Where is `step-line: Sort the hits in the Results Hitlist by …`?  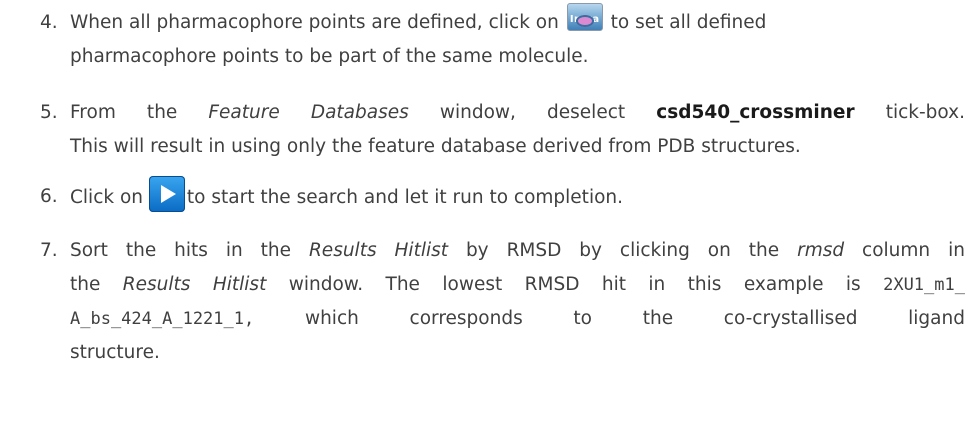 step-line: Sort the hits in the Results Hitlist by … is located at coordinates (517, 250).